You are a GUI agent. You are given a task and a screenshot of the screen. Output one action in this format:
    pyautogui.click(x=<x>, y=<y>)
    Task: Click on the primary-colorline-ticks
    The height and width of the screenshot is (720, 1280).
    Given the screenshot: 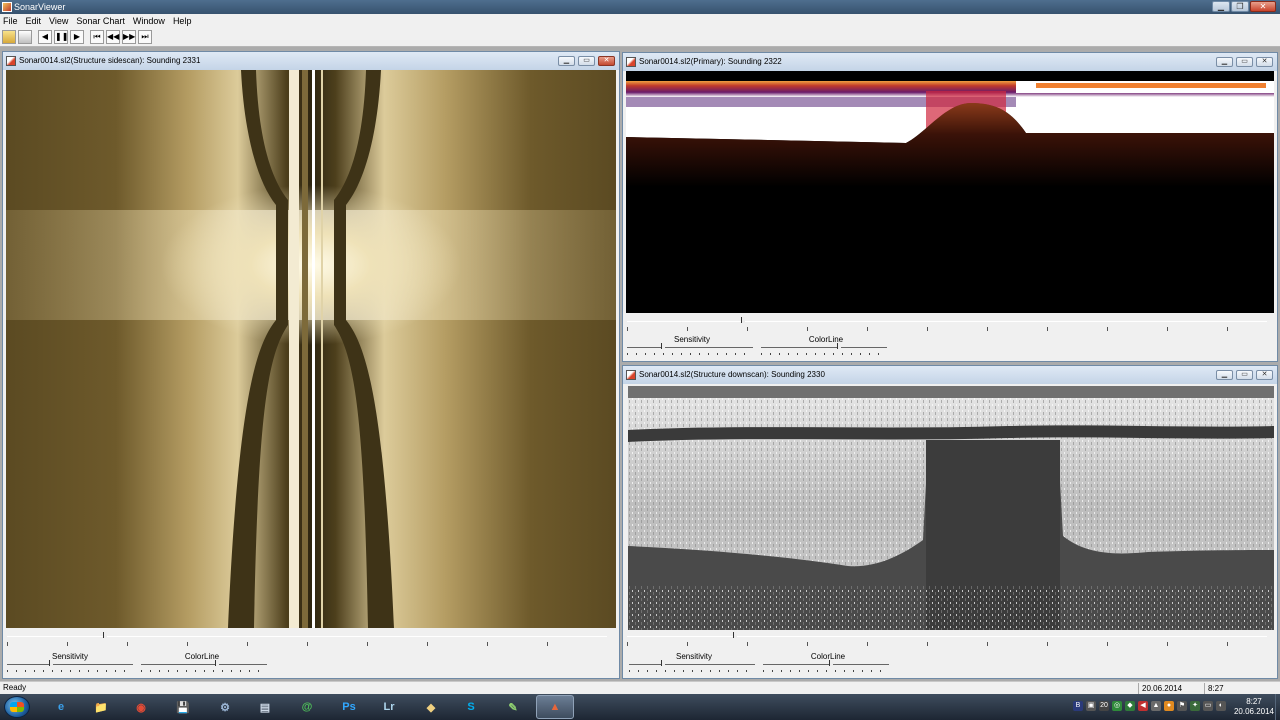 What is the action you would take?
    pyautogui.click(x=824, y=354)
    